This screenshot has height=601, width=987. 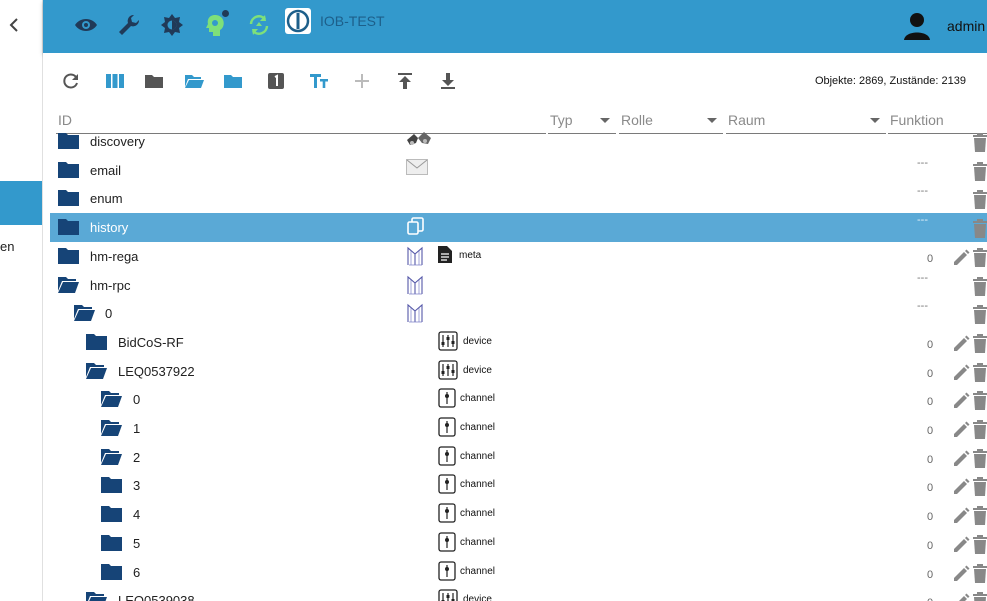 I want to click on objects-toolbar: Objekte: 2869, Zustände: 2139, so click(x=515, y=78).